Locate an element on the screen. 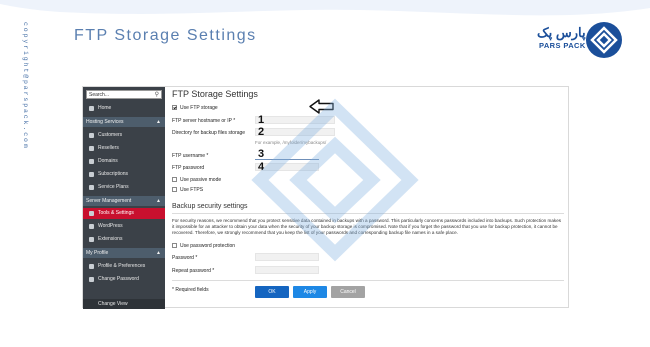 The height and width of the screenshot is (347, 650). search-input: Search... ⚲ is located at coordinates (124, 94).